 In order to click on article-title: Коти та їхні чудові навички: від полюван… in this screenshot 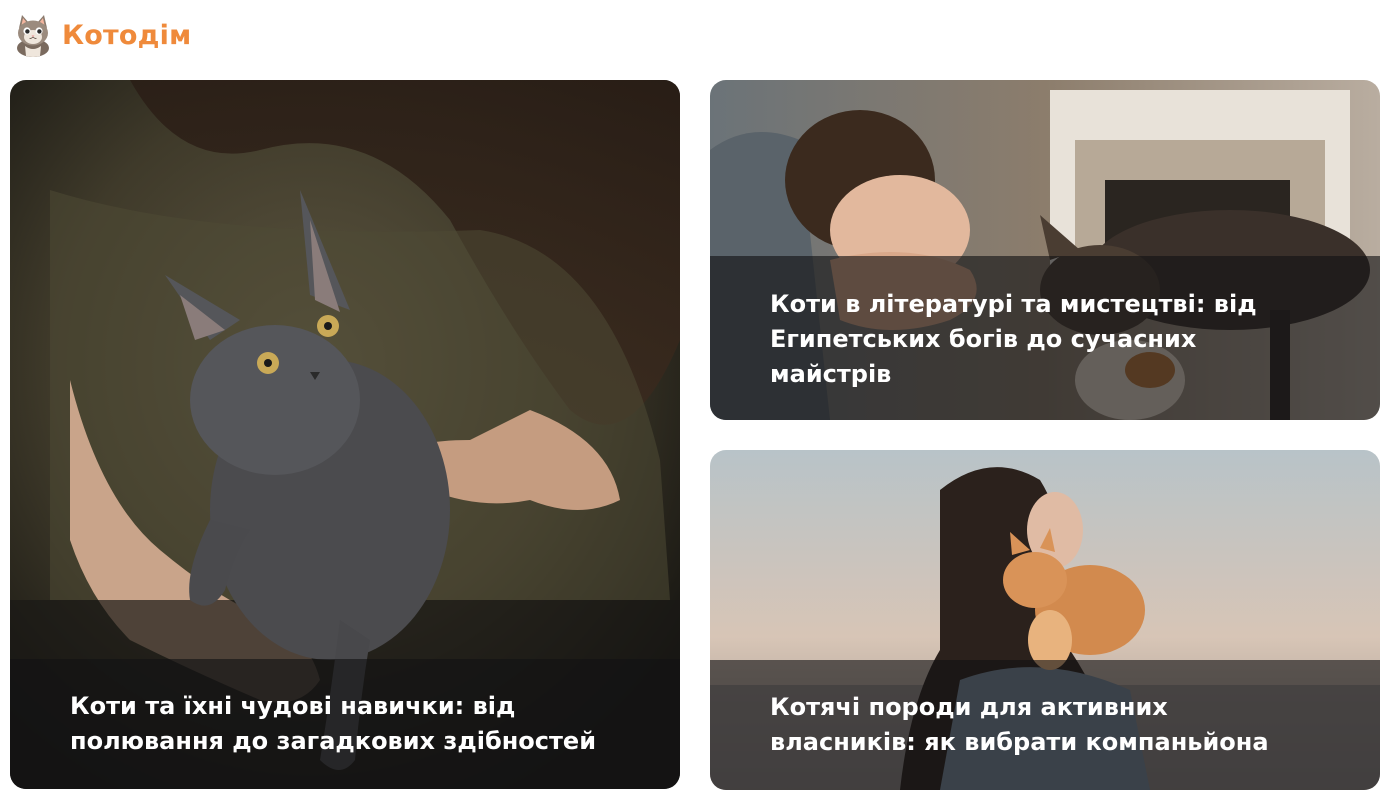, I will do `click(345, 724)`.